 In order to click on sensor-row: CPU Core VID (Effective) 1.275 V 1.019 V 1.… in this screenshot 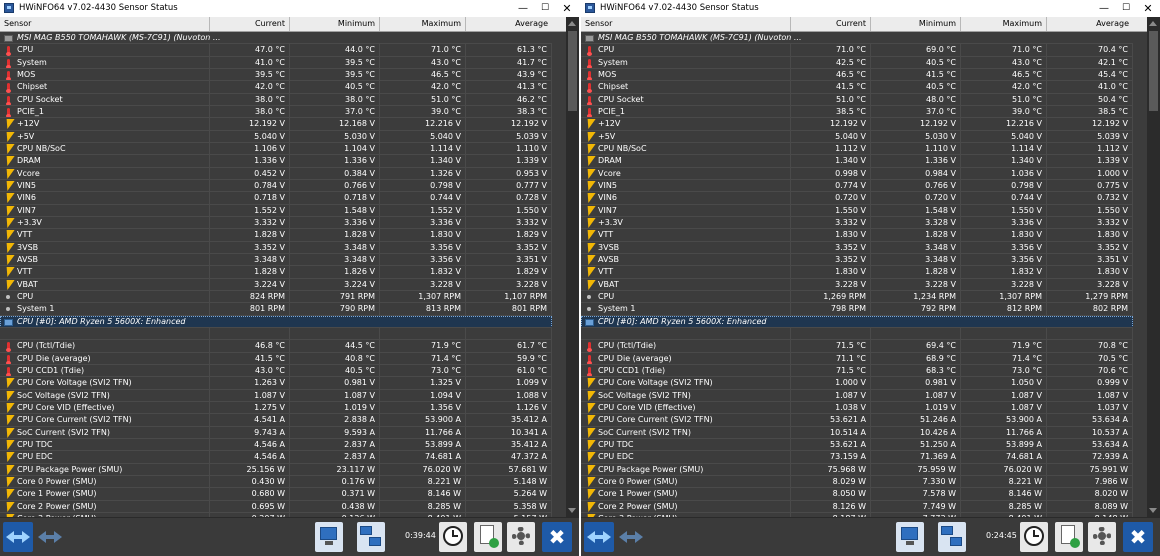, I will do `click(276, 408)`.